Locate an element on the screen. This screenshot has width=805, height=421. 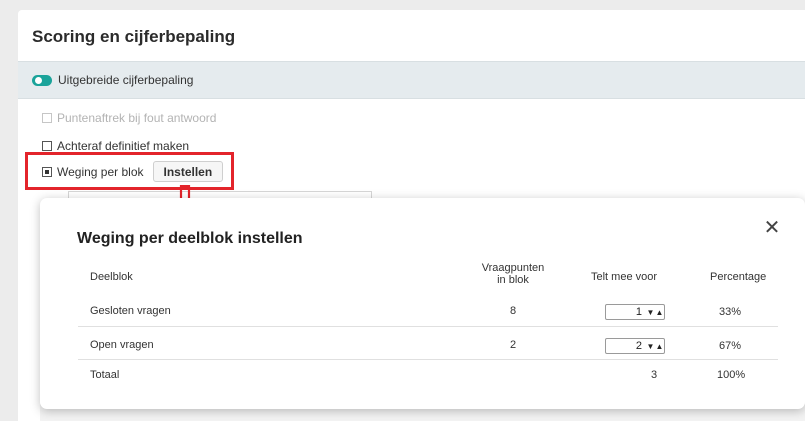
page-title: Scoring en cijferbepaling is located at coordinates (134, 36).